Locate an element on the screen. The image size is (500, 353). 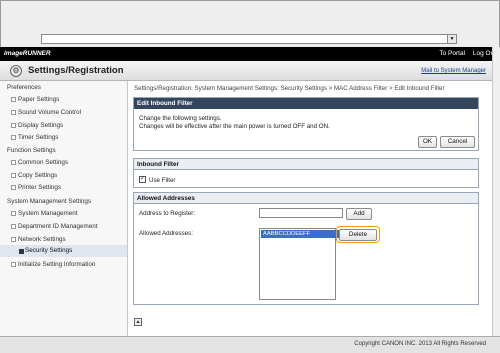
list-item: AABBCCDDEEFF is located at coordinates (300, 234).